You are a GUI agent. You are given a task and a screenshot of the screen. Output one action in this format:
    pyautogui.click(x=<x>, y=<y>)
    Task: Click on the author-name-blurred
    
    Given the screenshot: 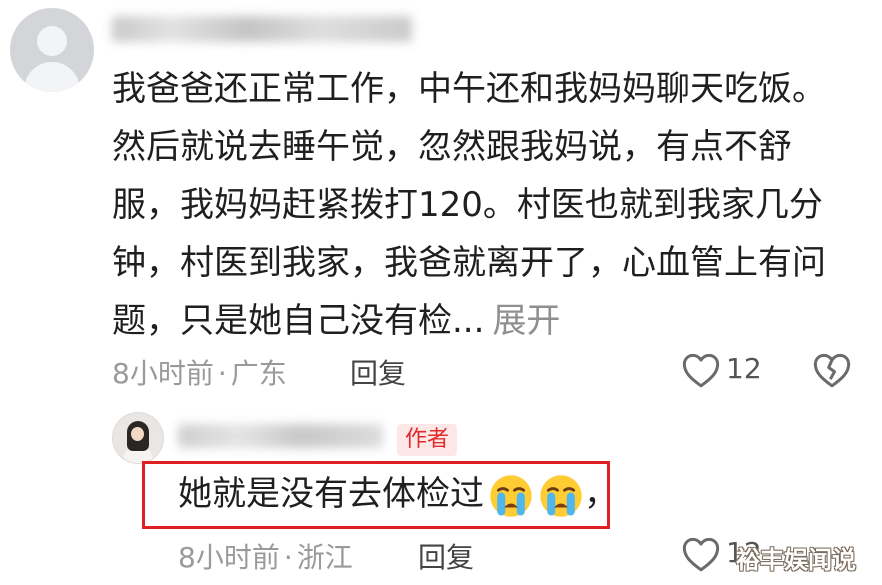 What is the action you would take?
    pyautogui.click(x=280, y=436)
    